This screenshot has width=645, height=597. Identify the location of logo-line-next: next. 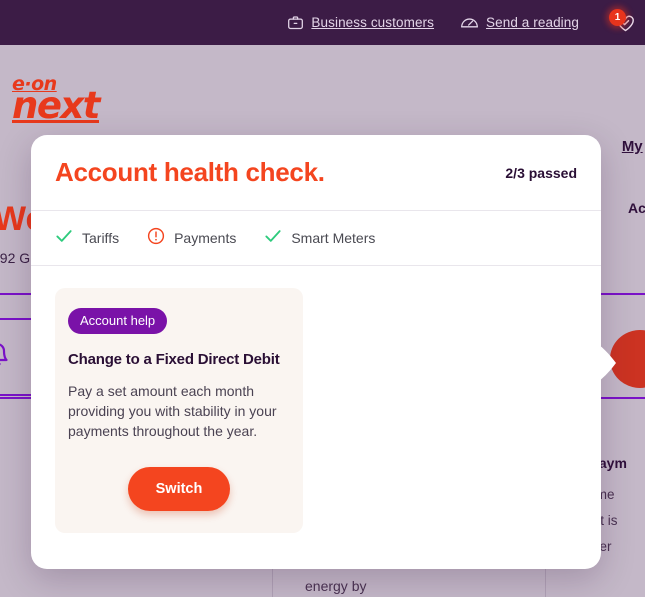
(56, 105).